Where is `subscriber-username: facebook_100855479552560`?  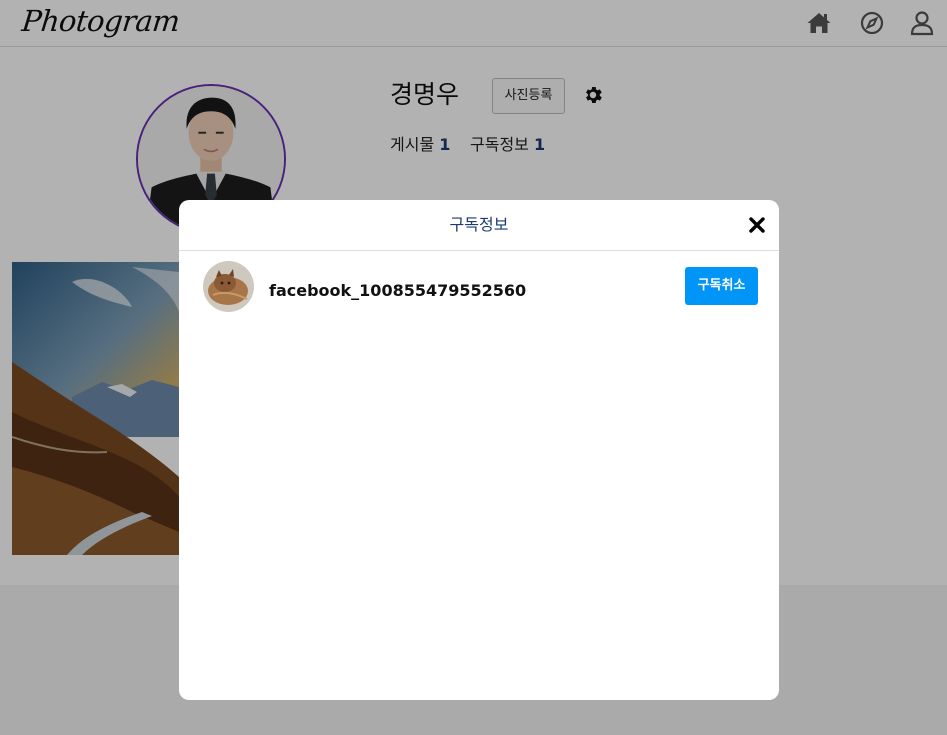
subscriber-username: facebook_100855479552560 is located at coordinates (397, 291).